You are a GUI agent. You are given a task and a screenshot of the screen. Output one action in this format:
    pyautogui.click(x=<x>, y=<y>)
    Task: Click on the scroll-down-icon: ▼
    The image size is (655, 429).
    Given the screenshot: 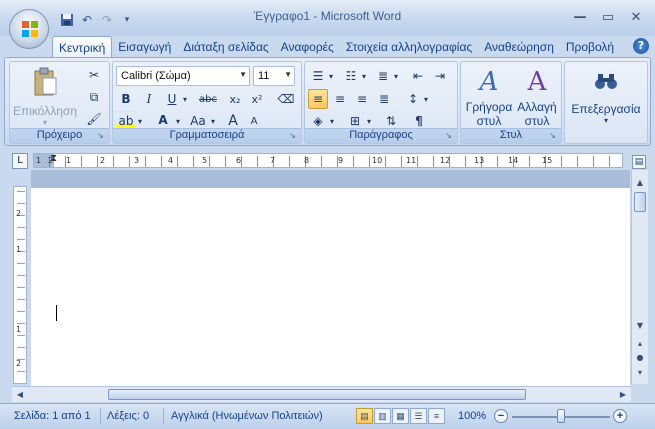 What is the action you would take?
    pyautogui.click(x=640, y=326)
    